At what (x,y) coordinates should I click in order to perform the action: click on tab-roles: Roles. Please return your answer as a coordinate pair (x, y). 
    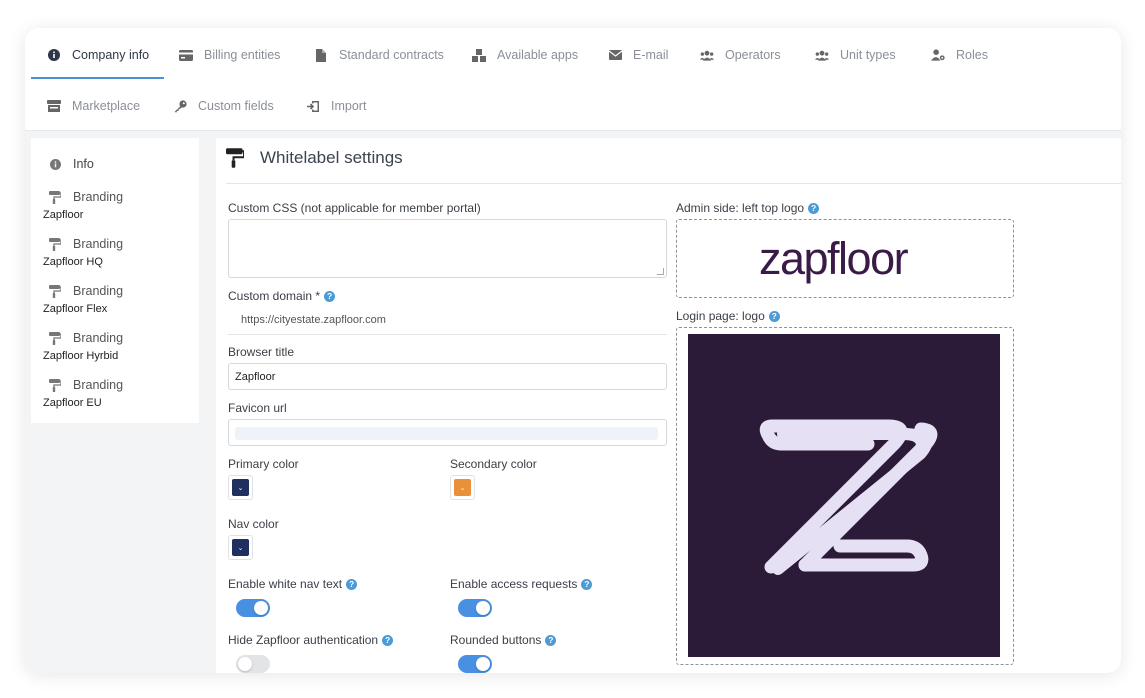
    Looking at the image, I should click on (959, 55).